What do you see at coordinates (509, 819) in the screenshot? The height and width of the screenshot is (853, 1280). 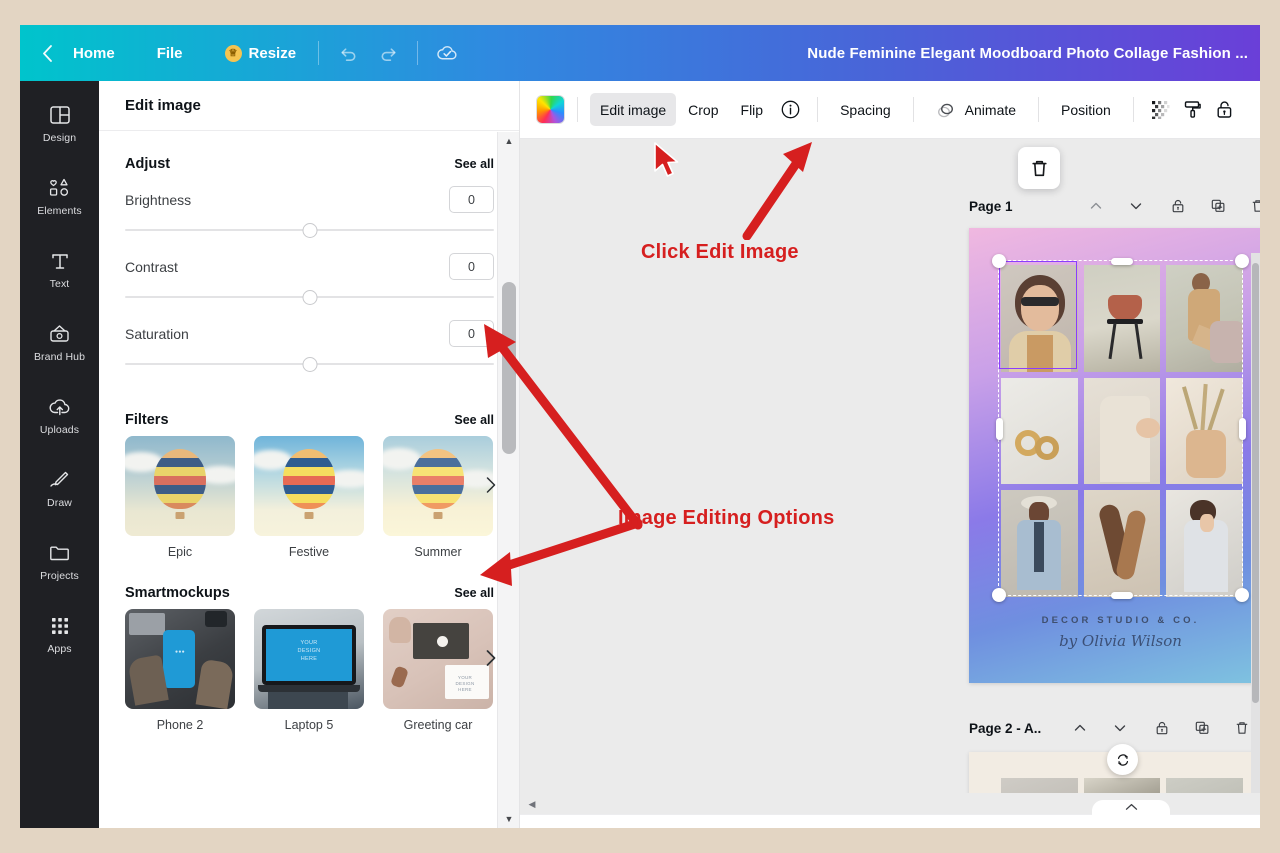 I see `triangle-down-icon: ▼` at bounding box center [509, 819].